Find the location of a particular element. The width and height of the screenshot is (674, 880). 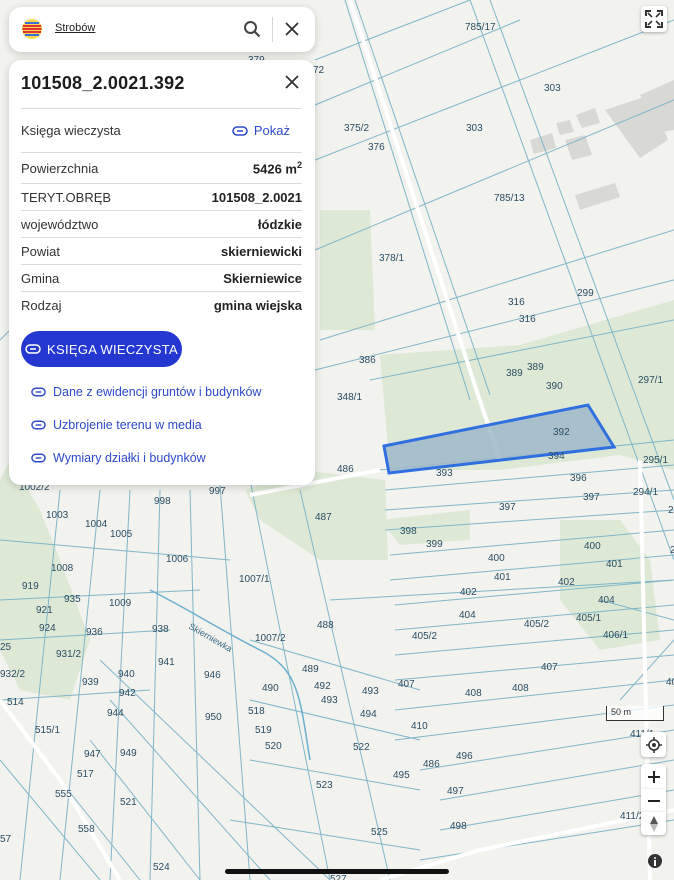

expand-icon is located at coordinates (654, 19).